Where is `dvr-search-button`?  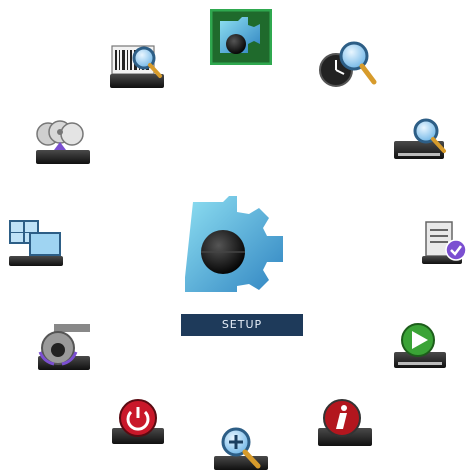
dvr-search-button is located at coordinates (421, 141).